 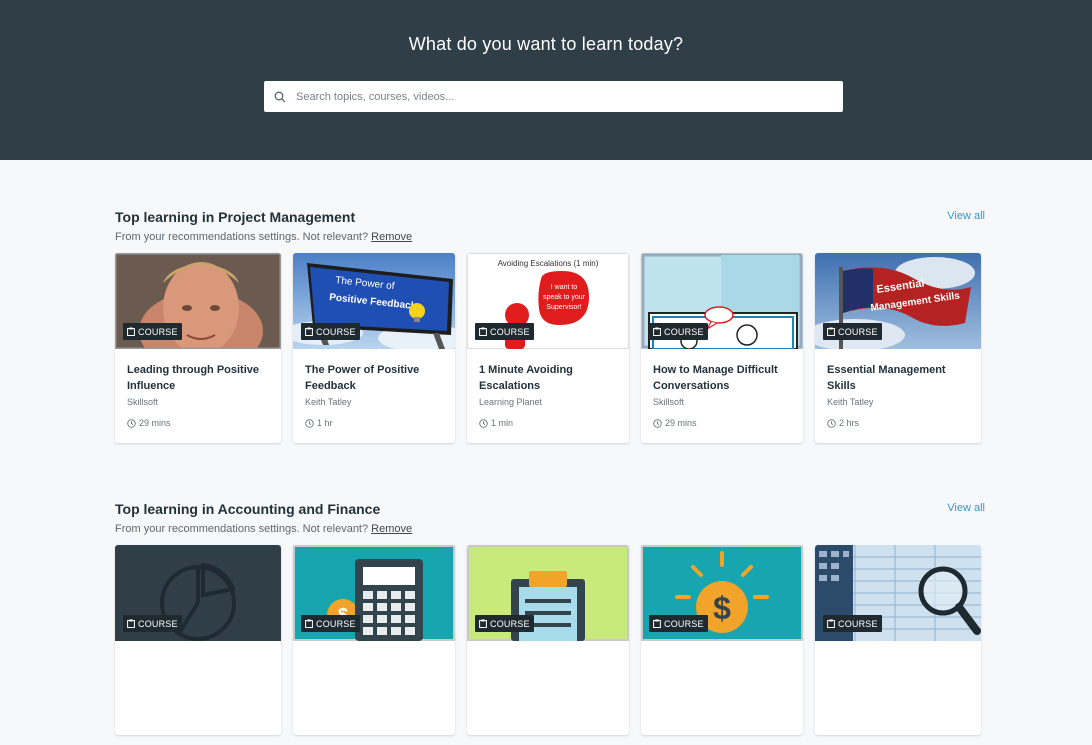 I want to click on course-title: The Power of Positive Feedback, so click(x=377, y=378).